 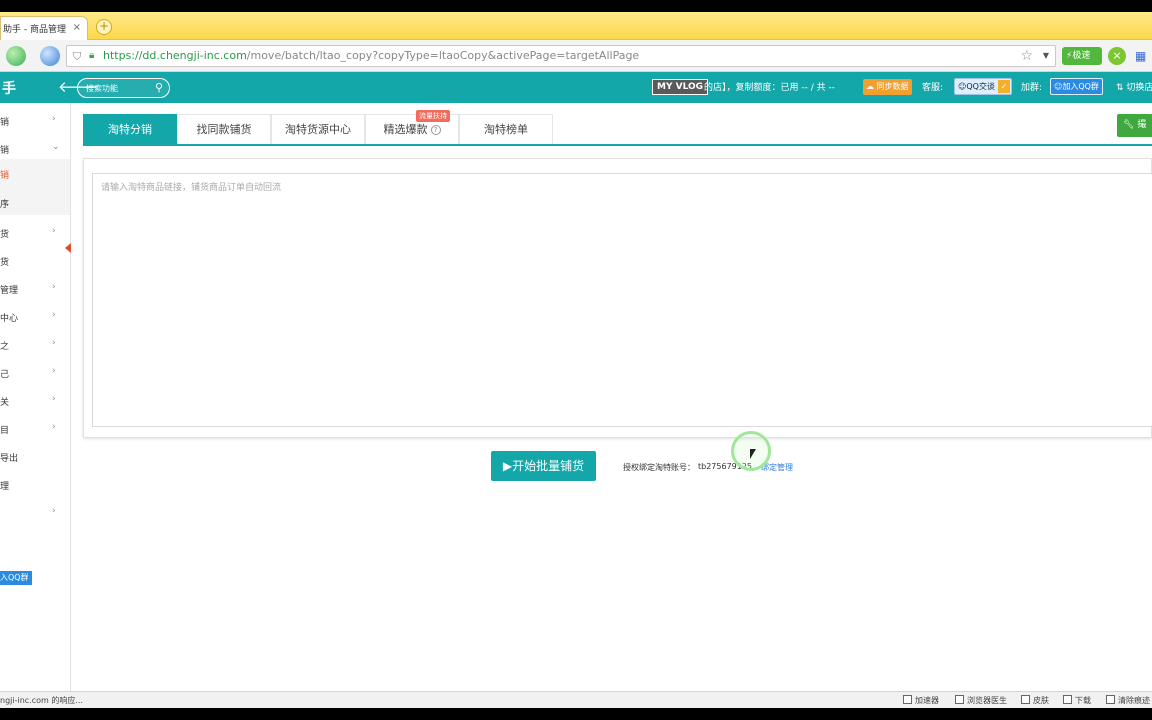 What do you see at coordinates (1041, 700) in the screenshot?
I see `skin-label: 皮肤` at bounding box center [1041, 700].